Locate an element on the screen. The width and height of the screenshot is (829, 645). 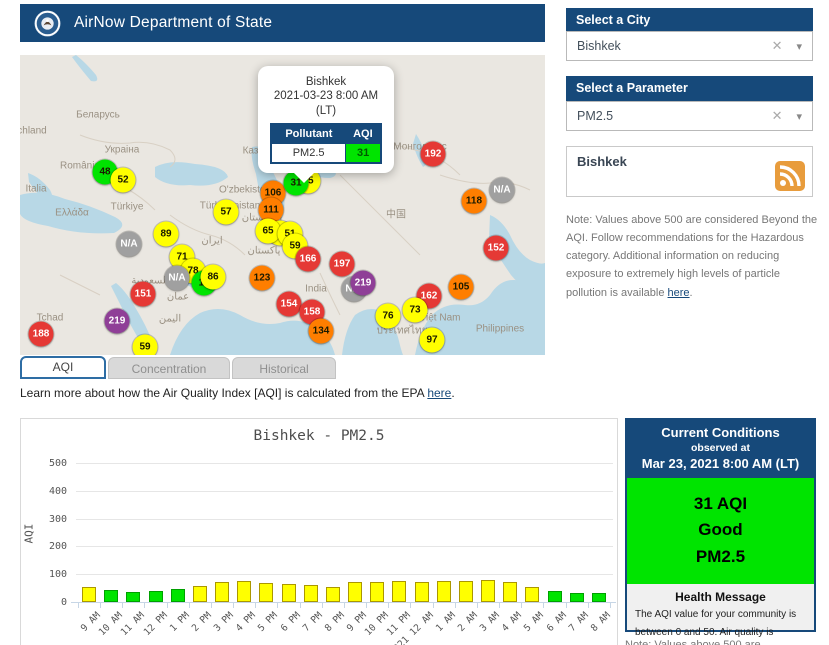
tab-aqi: AQI is located at coordinates (63, 367).